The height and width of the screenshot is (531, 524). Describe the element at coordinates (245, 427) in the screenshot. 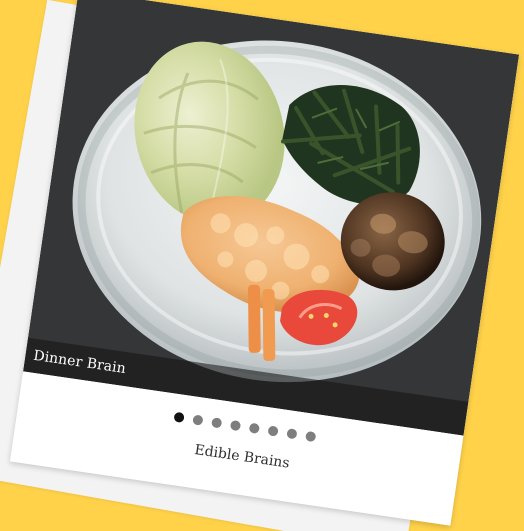

I see `slide-indicator-dots` at that location.